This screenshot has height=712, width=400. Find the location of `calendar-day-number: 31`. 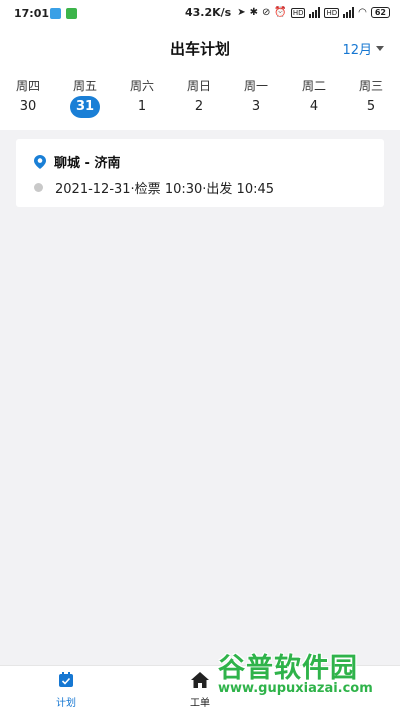

calendar-day-number: 31 is located at coordinates (85, 107).